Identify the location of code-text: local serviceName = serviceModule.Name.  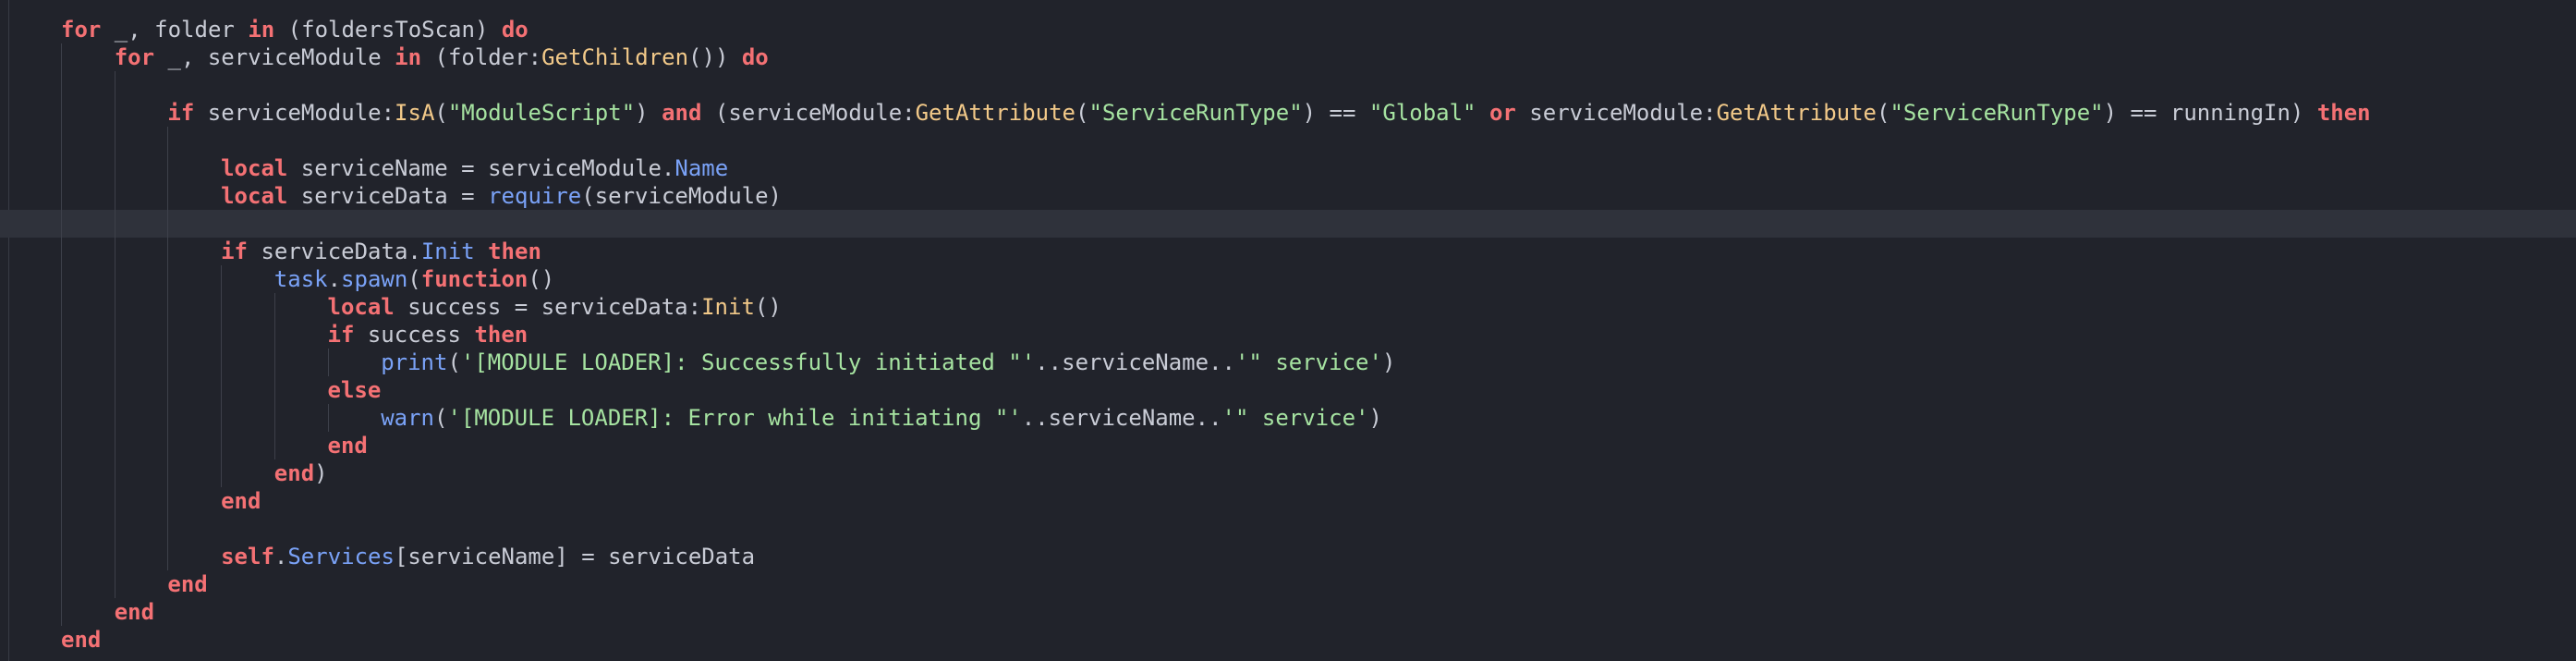
(475, 168).